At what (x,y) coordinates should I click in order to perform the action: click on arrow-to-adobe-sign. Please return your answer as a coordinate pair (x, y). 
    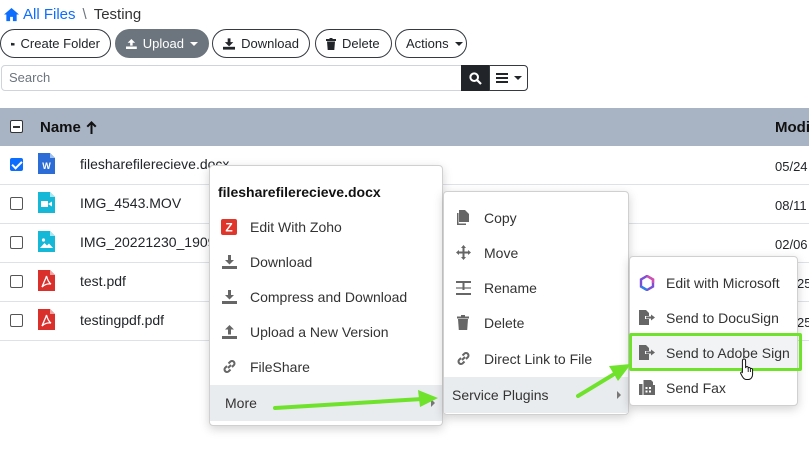
    Looking at the image, I should click on (603, 381).